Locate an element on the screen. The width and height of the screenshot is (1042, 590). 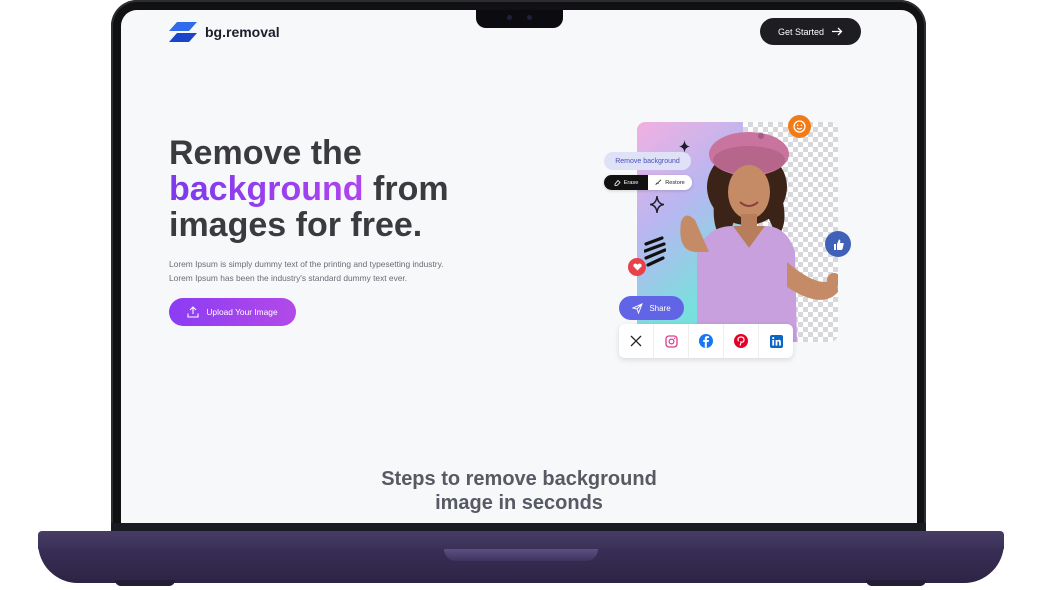
instagram-icon is located at coordinates (671, 341).